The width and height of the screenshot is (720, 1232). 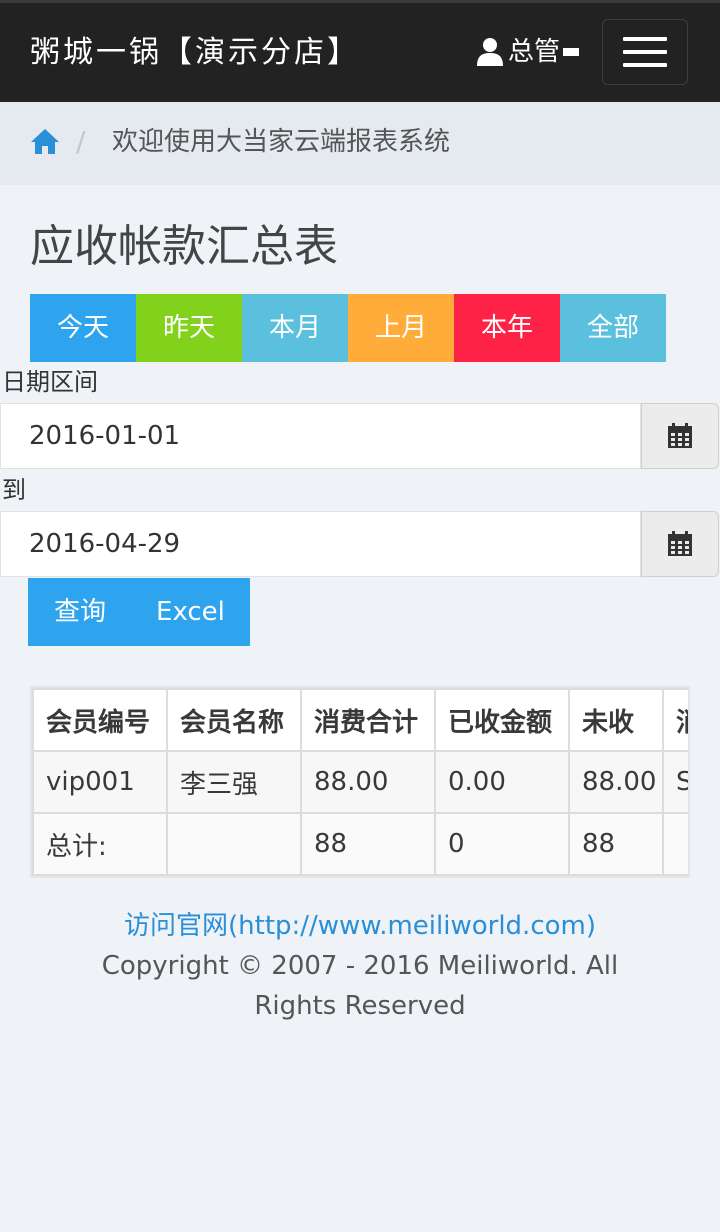 I want to click on start-date-calendar-button, so click(x=680, y=436).